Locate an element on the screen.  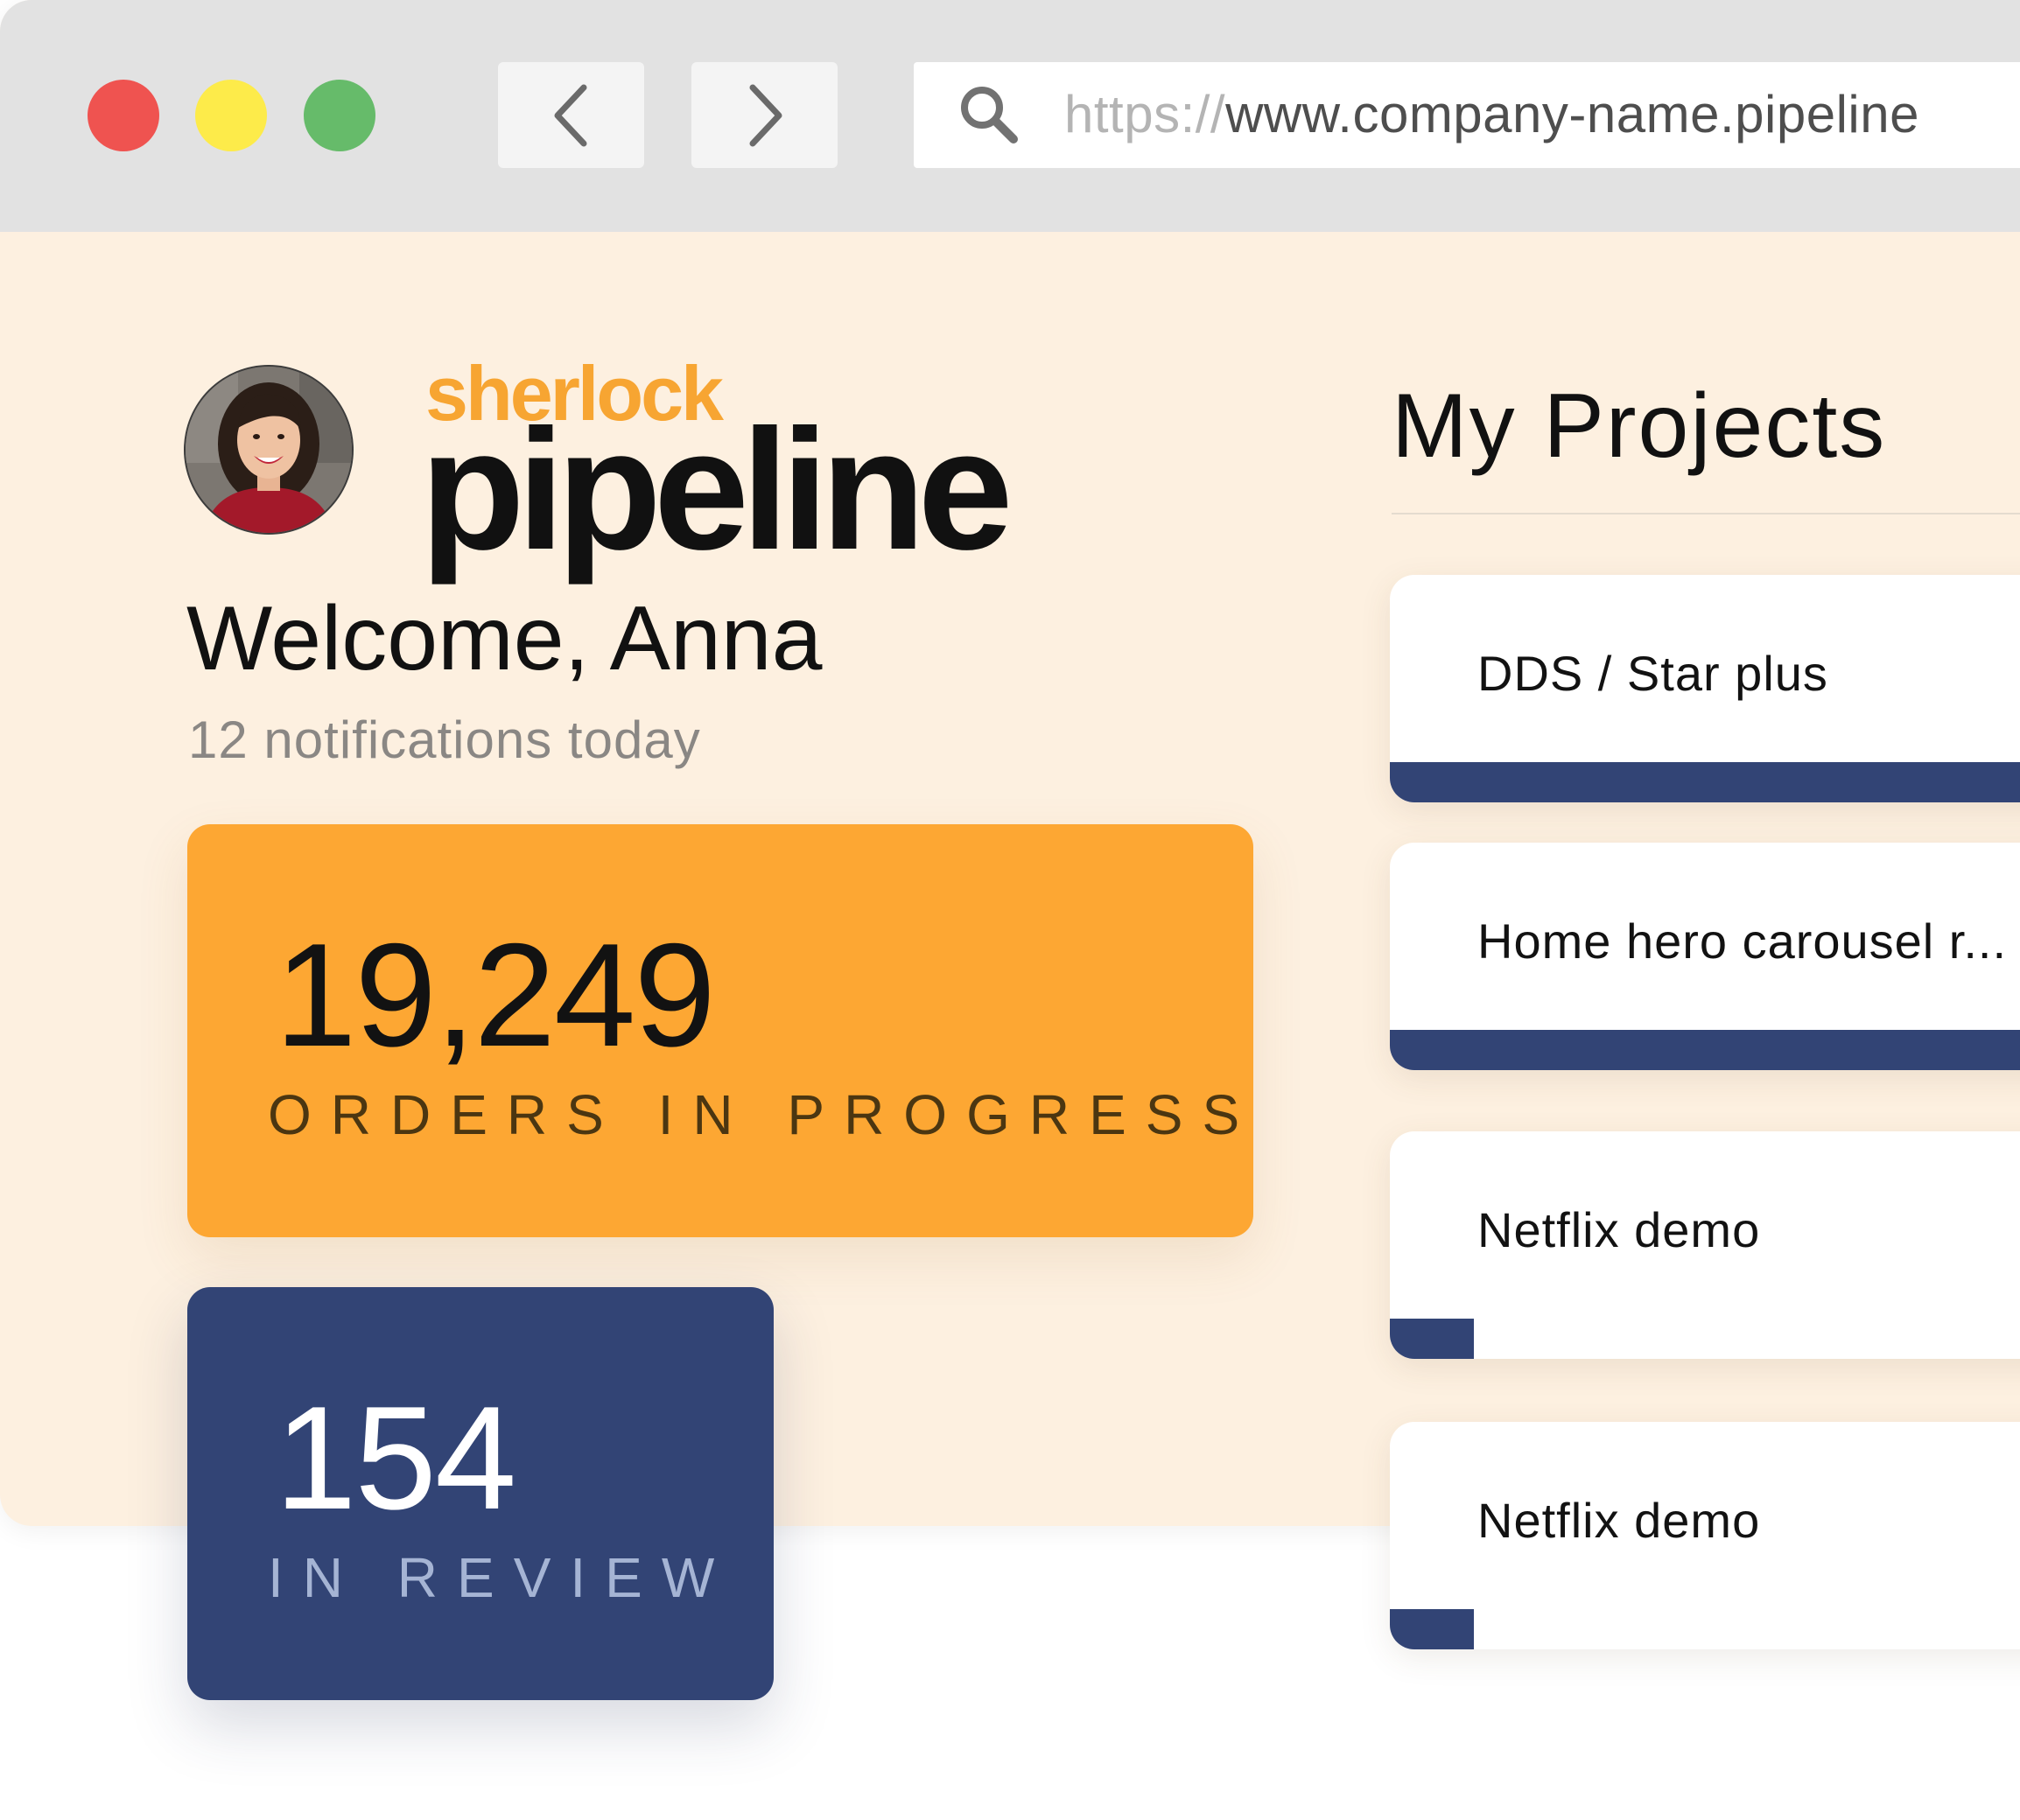
address-bar: https://www.company-name.pipeline is located at coordinates (1467, 115).